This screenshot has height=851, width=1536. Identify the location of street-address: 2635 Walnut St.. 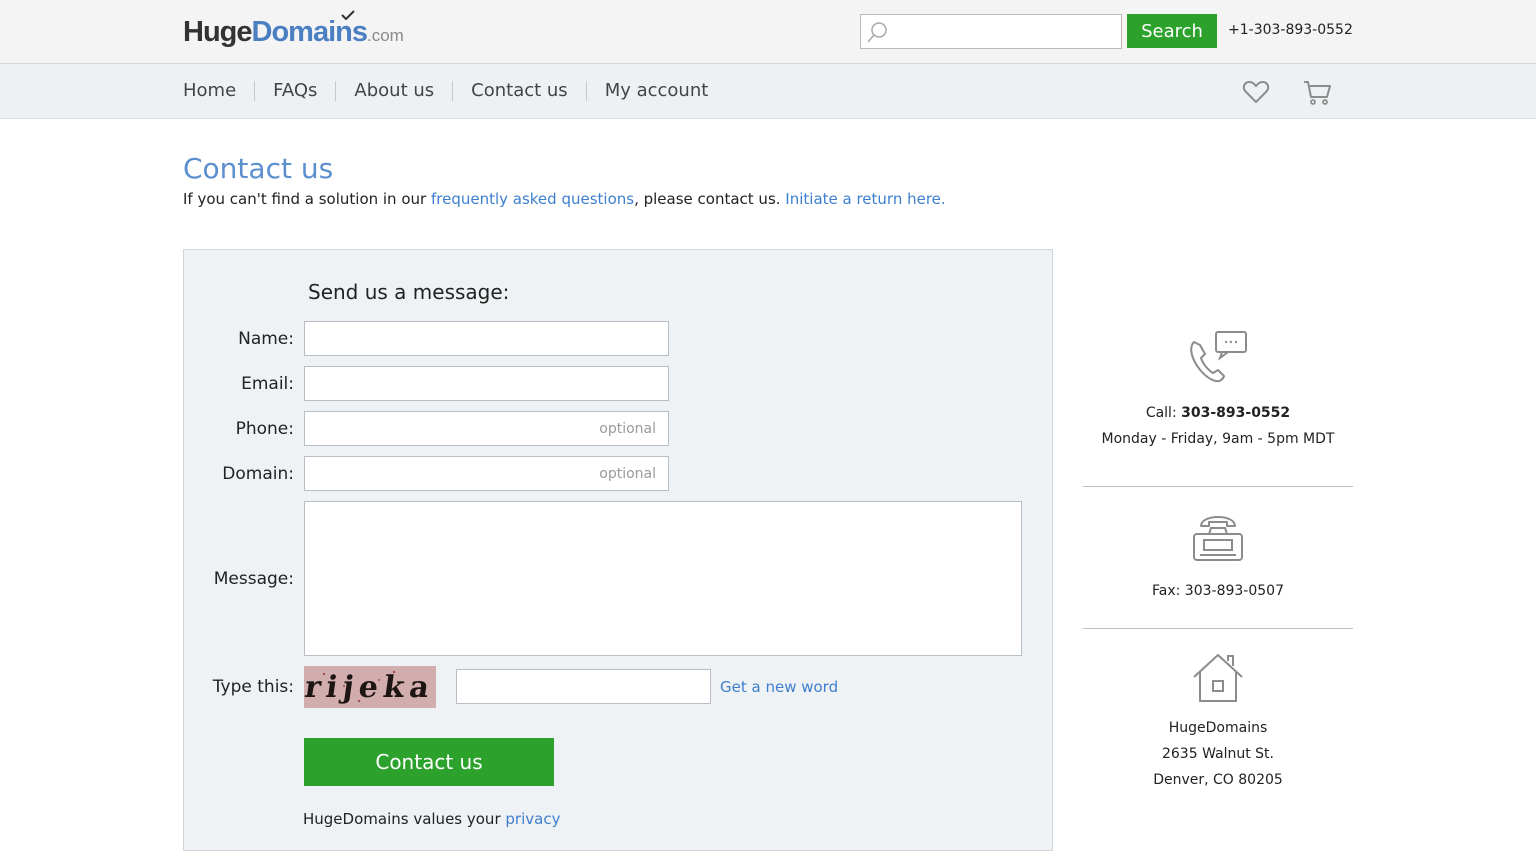
(1217, 754).